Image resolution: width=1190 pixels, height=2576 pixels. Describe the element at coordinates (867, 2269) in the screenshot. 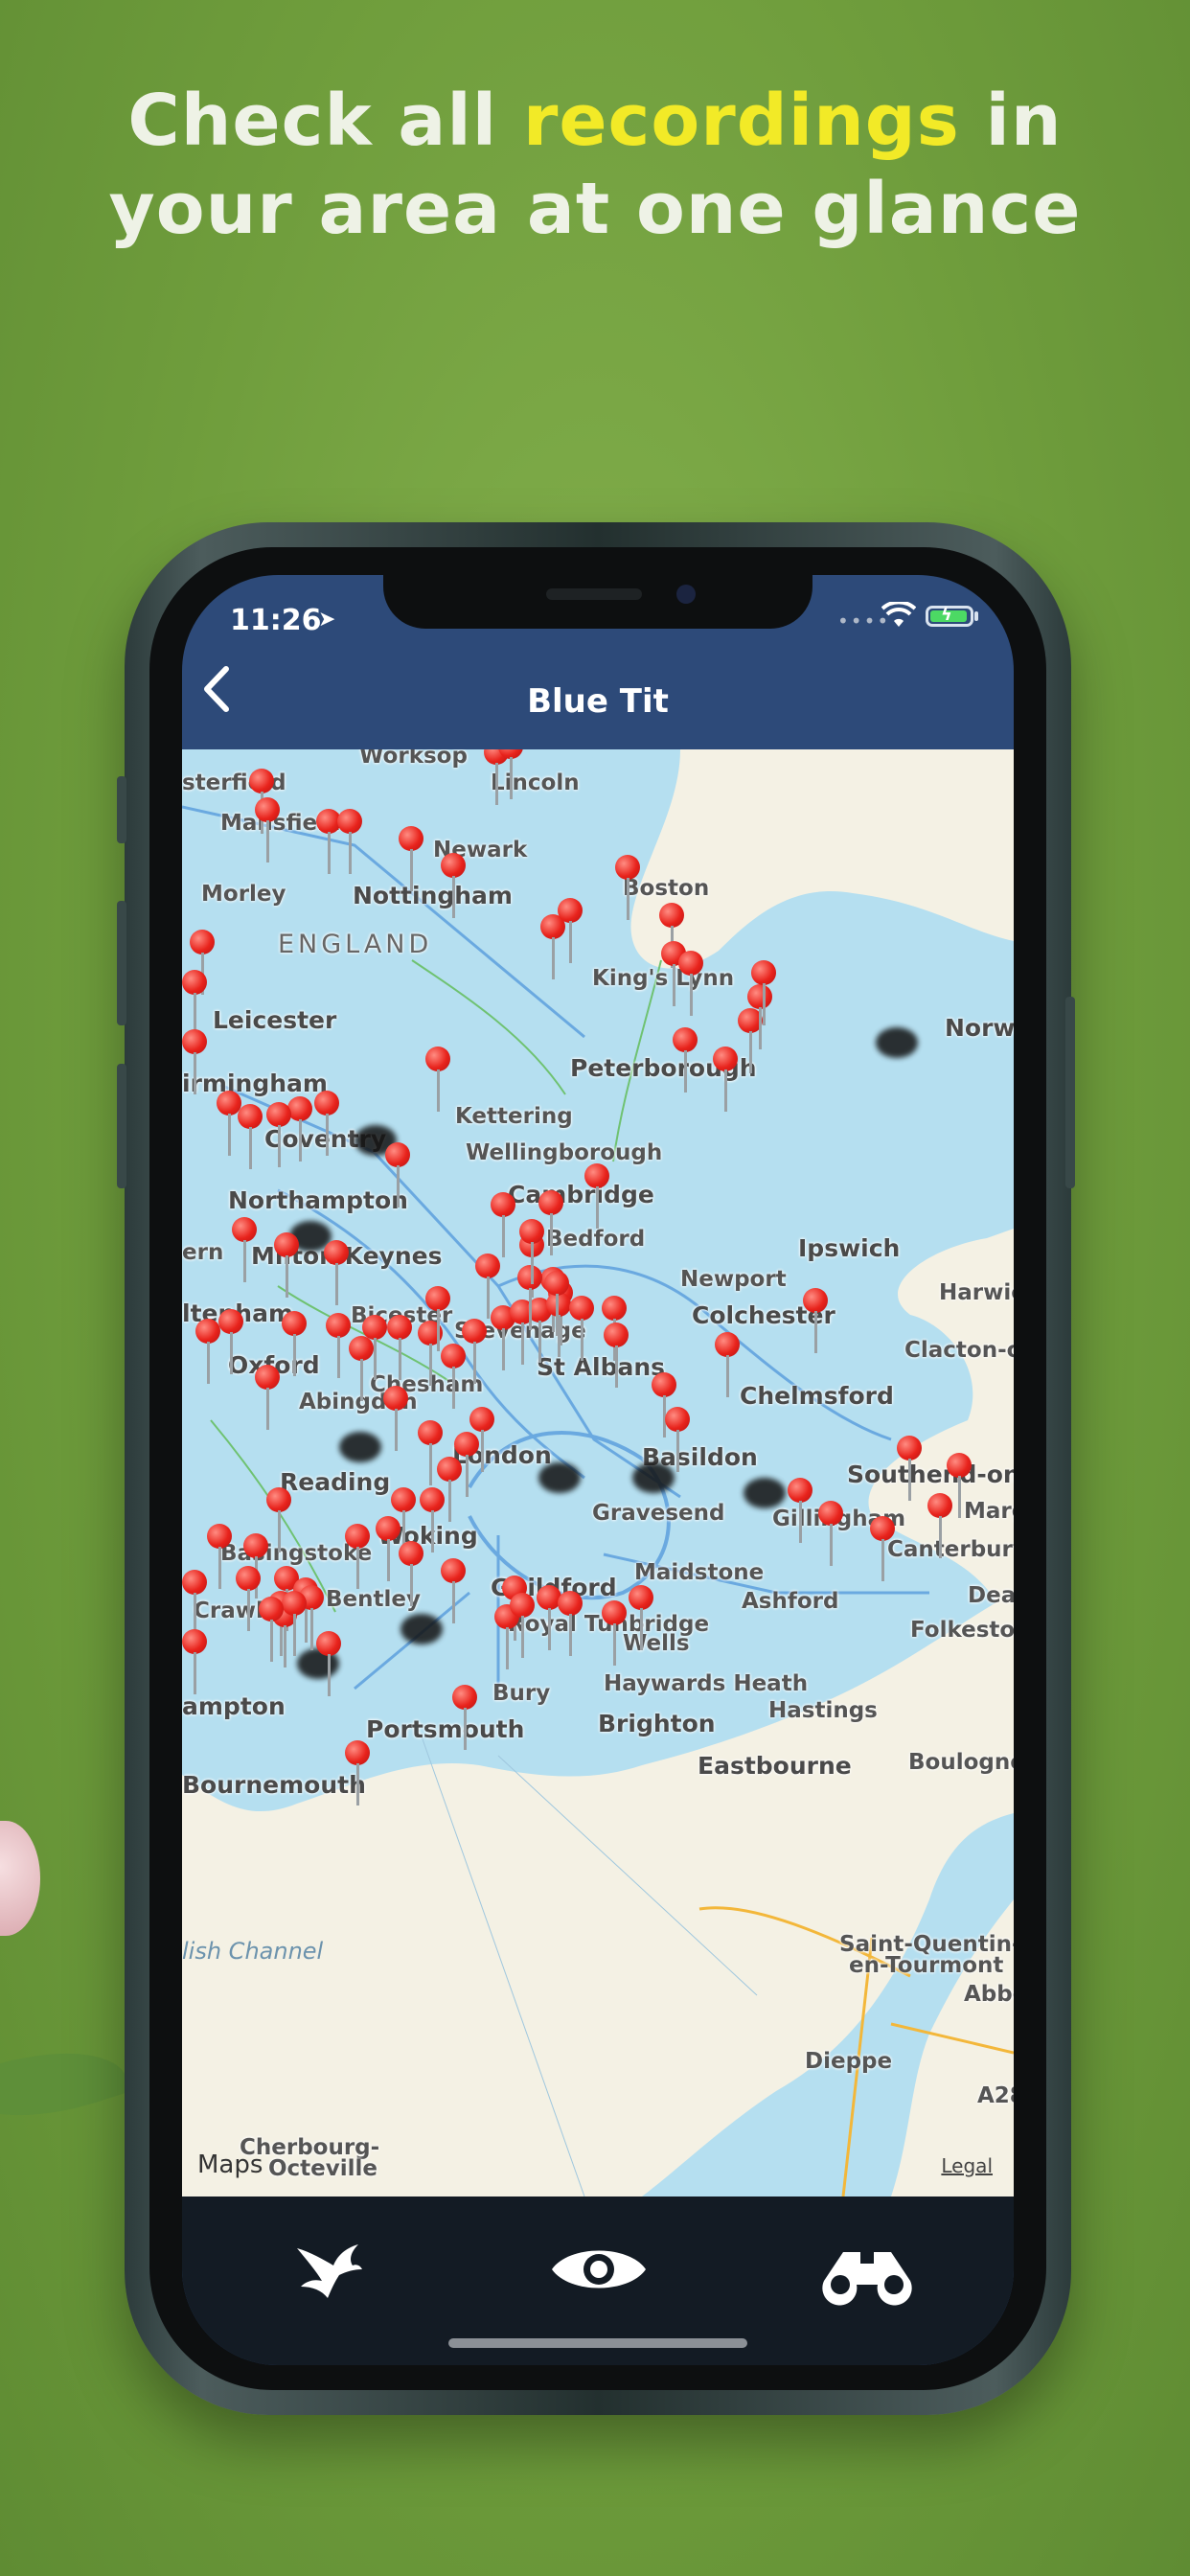

I see `tab-binoculars` at that location.